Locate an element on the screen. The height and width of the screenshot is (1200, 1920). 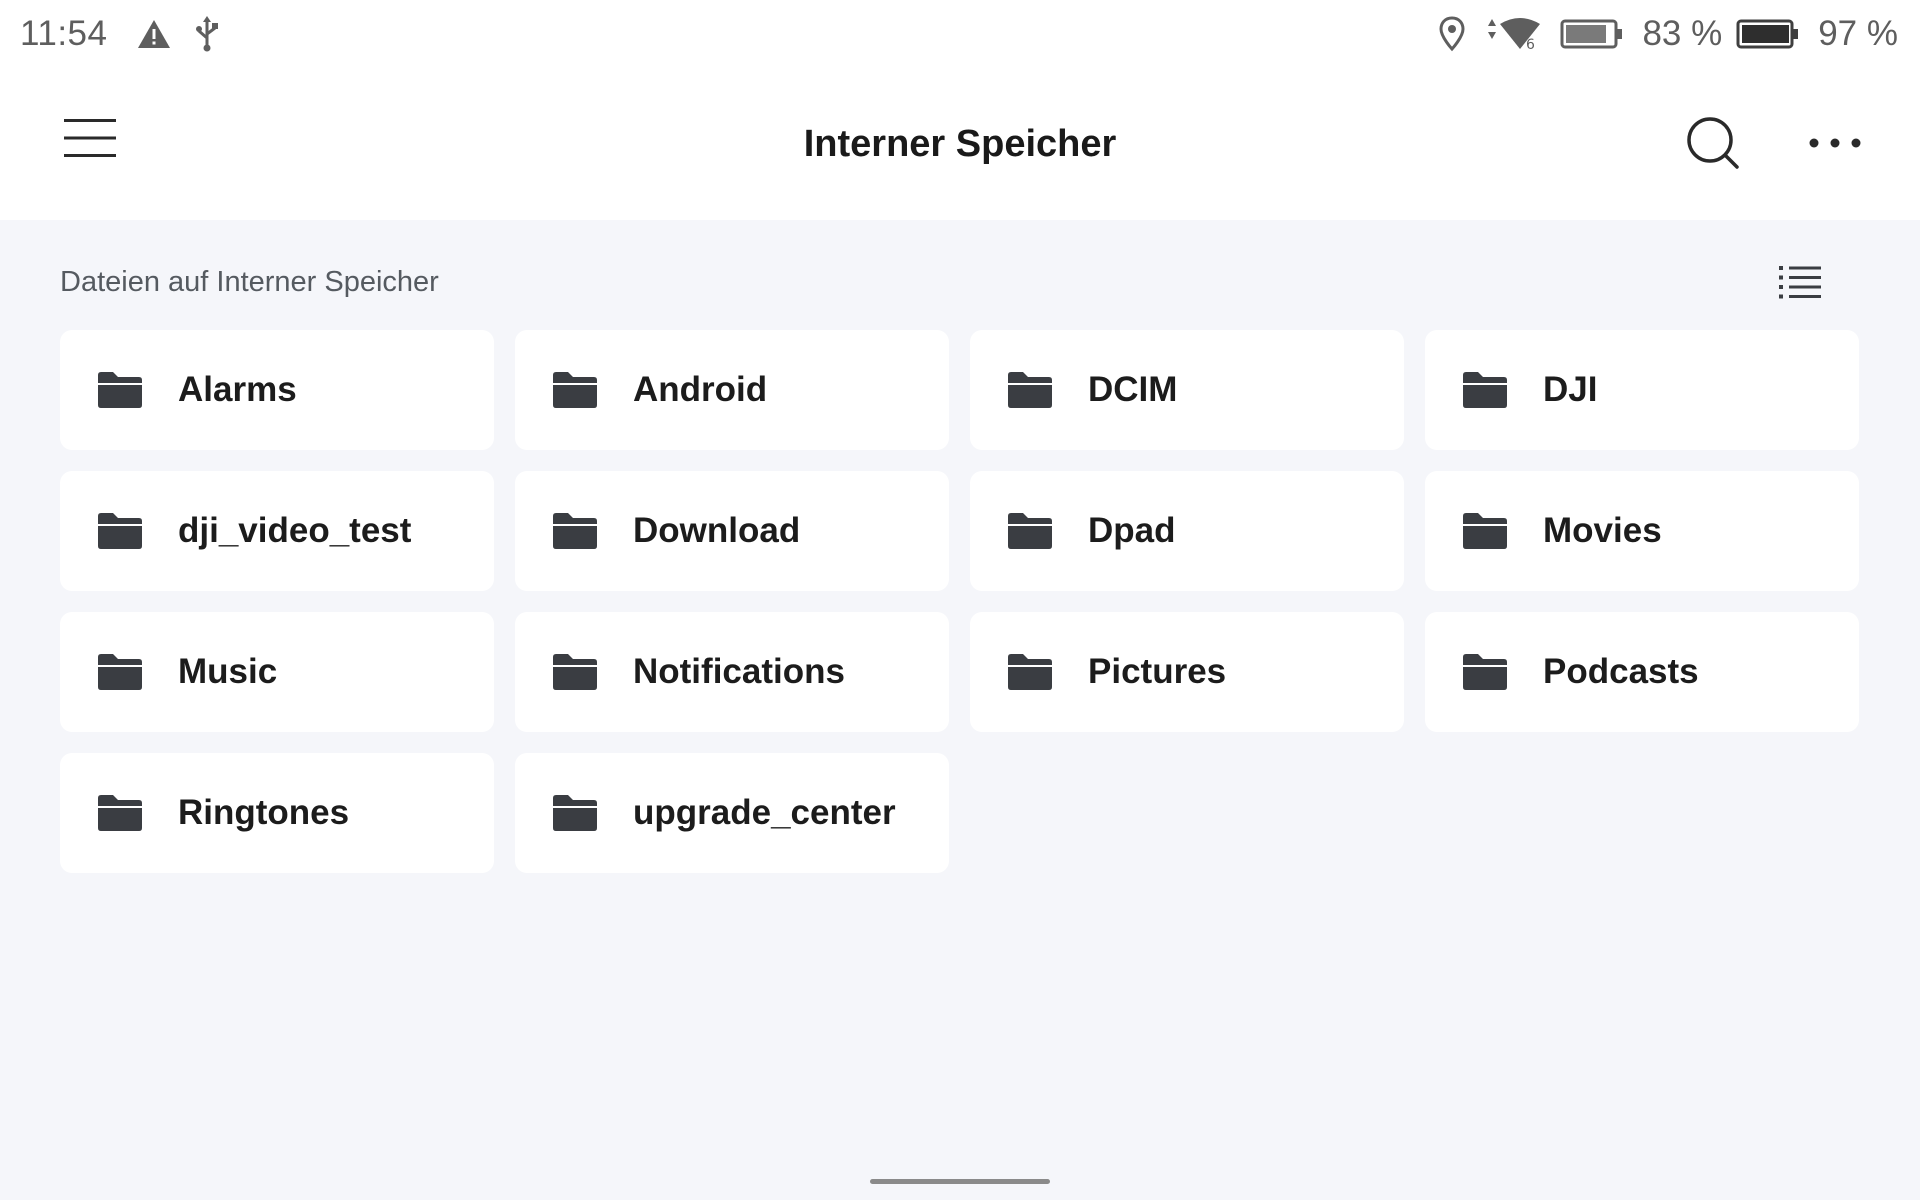
folder-item: Movies is located at coordinates (1642, 531).